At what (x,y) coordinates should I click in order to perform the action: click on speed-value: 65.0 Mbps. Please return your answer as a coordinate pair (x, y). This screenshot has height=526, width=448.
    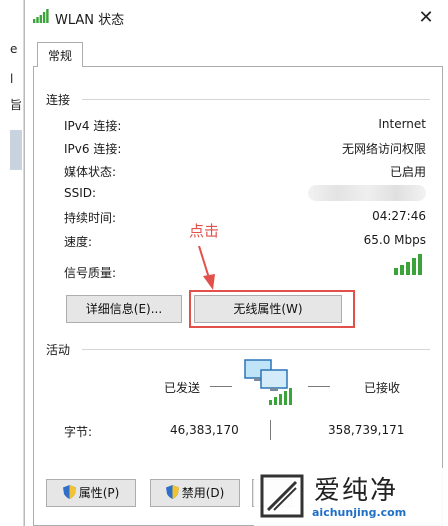
    Looking at the image, I should click on (394, 240).